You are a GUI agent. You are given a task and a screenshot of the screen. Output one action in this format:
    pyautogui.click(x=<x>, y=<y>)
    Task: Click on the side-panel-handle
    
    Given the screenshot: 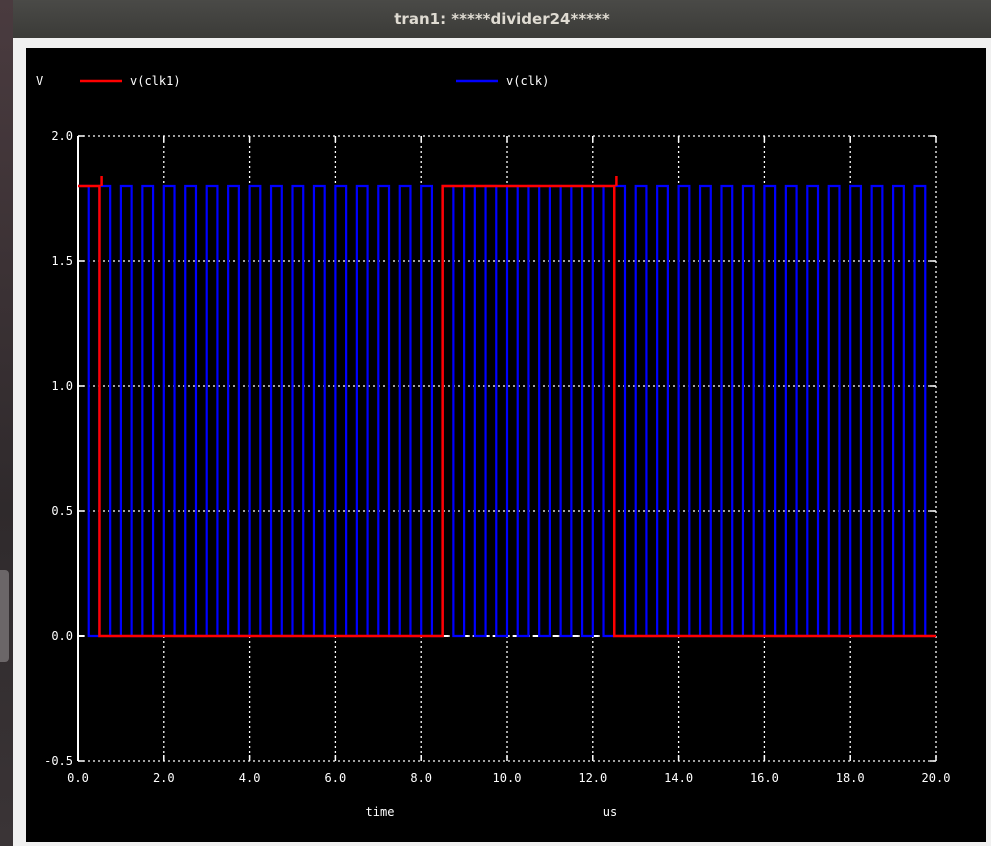 What is the action you would take?
    pyautogui.click(x=4, y=616)
    